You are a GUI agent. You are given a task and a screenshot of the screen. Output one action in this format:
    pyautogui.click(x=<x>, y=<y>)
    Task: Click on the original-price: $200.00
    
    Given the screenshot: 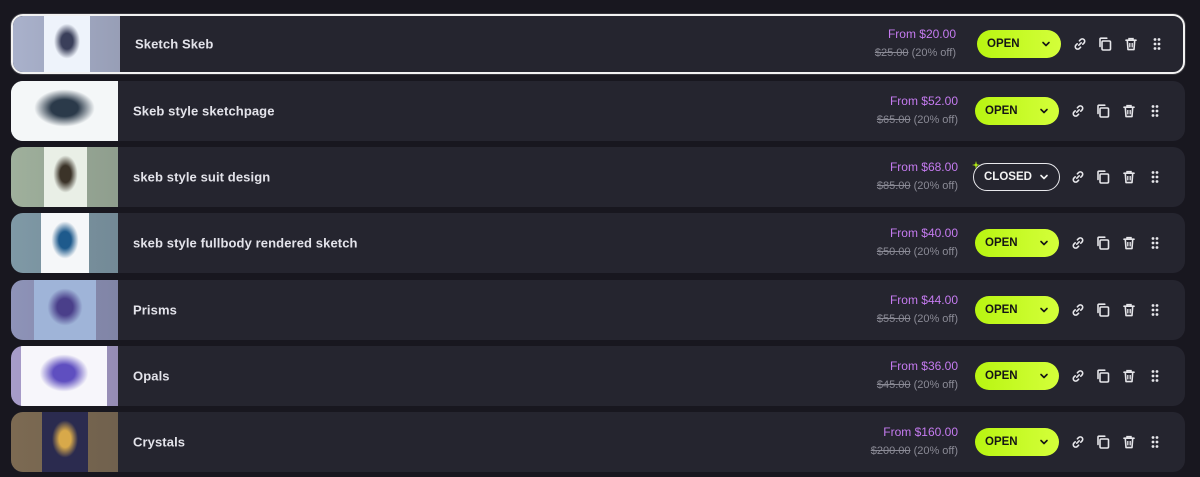 What is the action you would take?
    pyautogui.click(x=890, y=451)
    